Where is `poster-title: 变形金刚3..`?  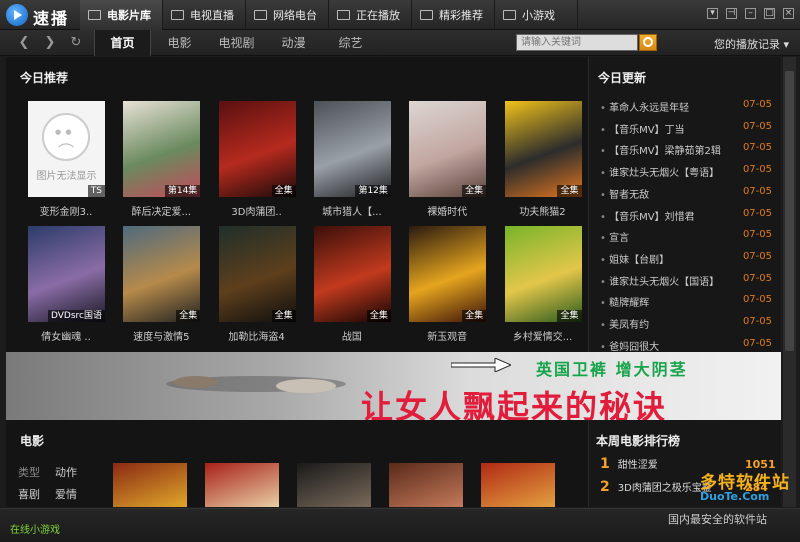 poster-title: 变形金刚3.. is located at coordinates (66, 210).